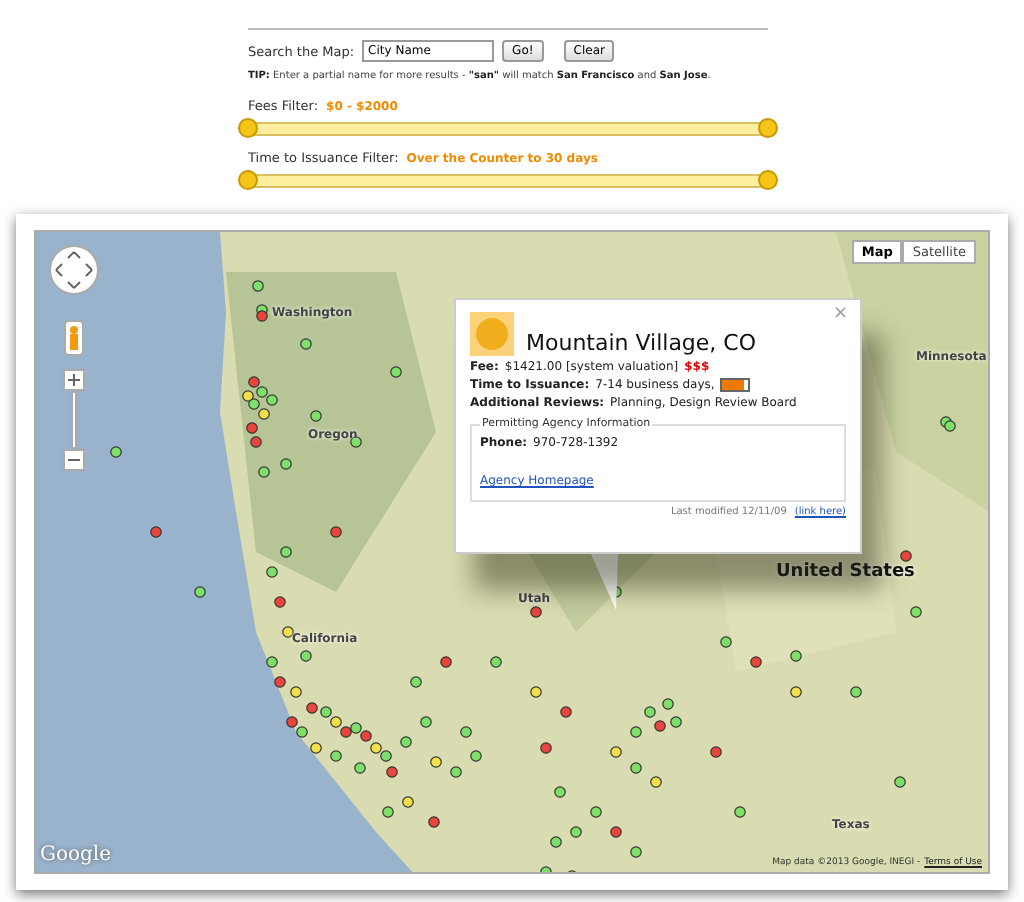  What do you see at coordinates (74, 270) in the screenshot?
I see `pan-control-icon` at bounding box center [74, 270].